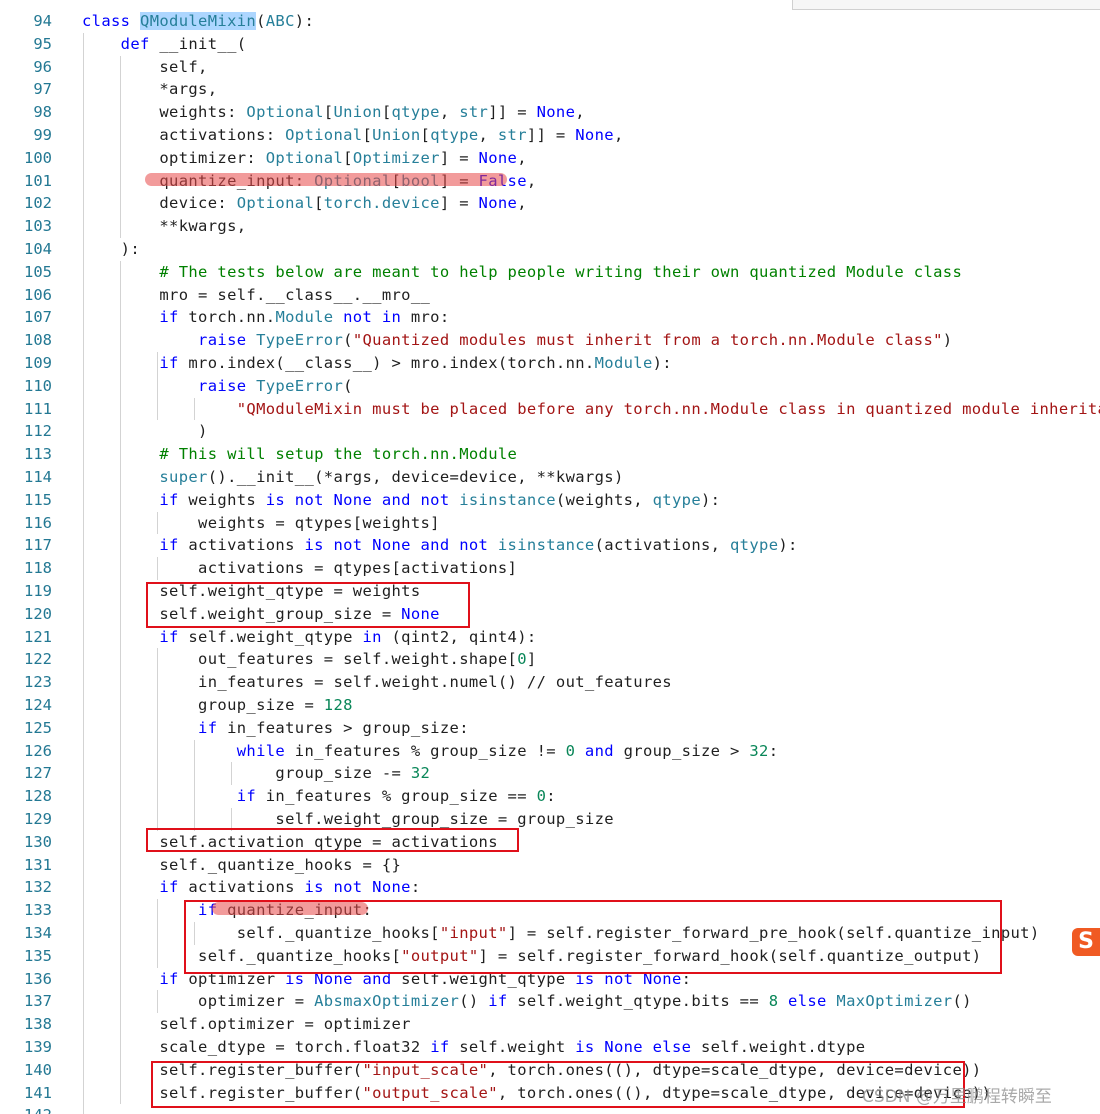  Describe the element at coordinates (550, 44) in the screenshot. I see `code-line: 95 def __init__(` at that location.